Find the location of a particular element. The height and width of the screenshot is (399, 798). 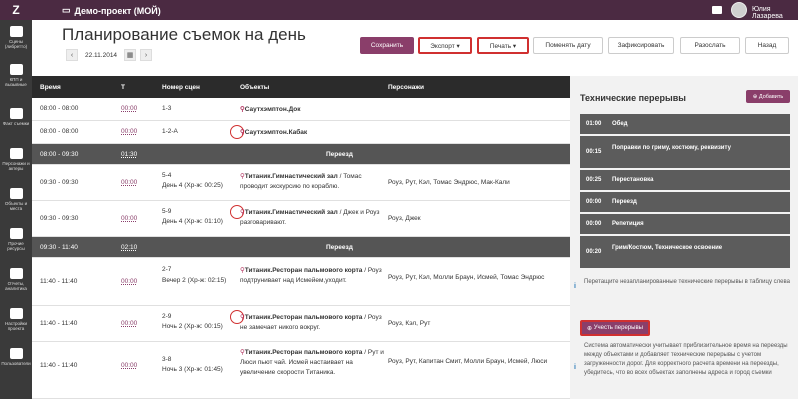

page-title: Планирование съемок на день is located at coordinates (184, 34).